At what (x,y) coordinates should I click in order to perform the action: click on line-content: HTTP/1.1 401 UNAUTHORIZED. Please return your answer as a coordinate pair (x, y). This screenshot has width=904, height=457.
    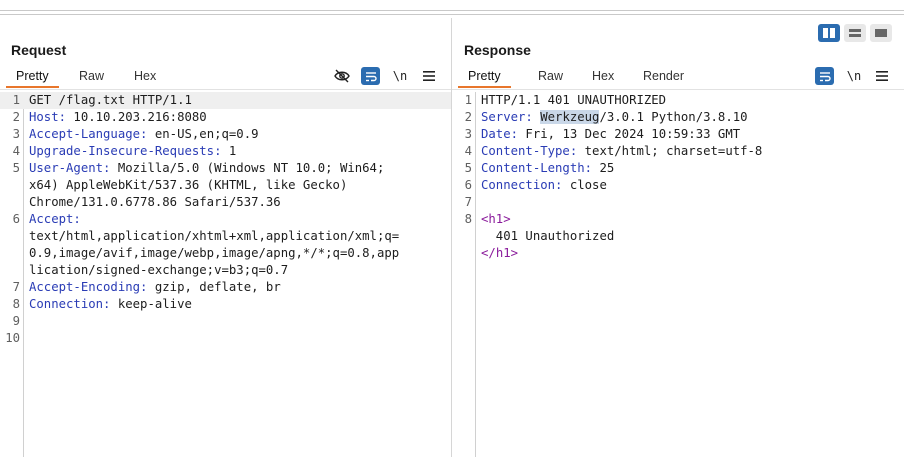
    Looking at the image, I should click on (573, 100).